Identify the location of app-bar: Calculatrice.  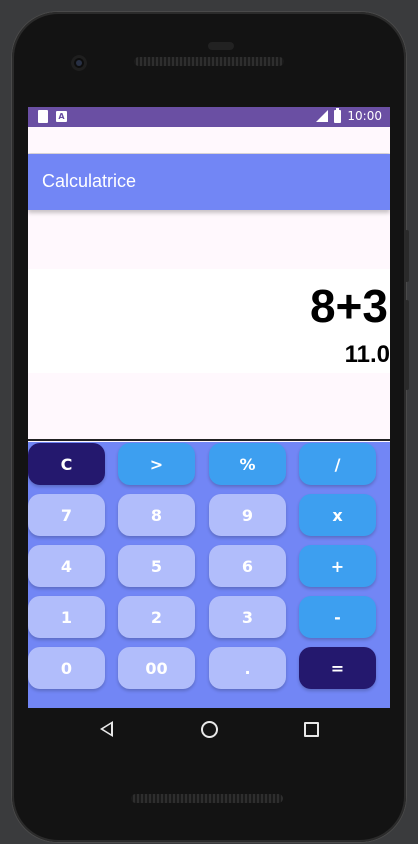
(209, 182).